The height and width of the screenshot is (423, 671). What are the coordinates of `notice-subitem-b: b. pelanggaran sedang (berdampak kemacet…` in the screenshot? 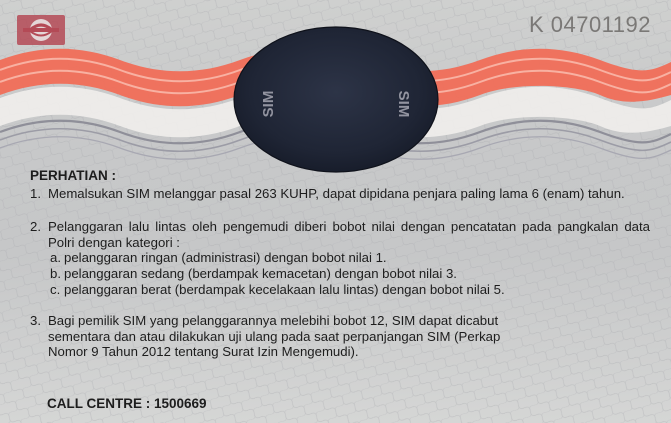 It's located at (340, 274).